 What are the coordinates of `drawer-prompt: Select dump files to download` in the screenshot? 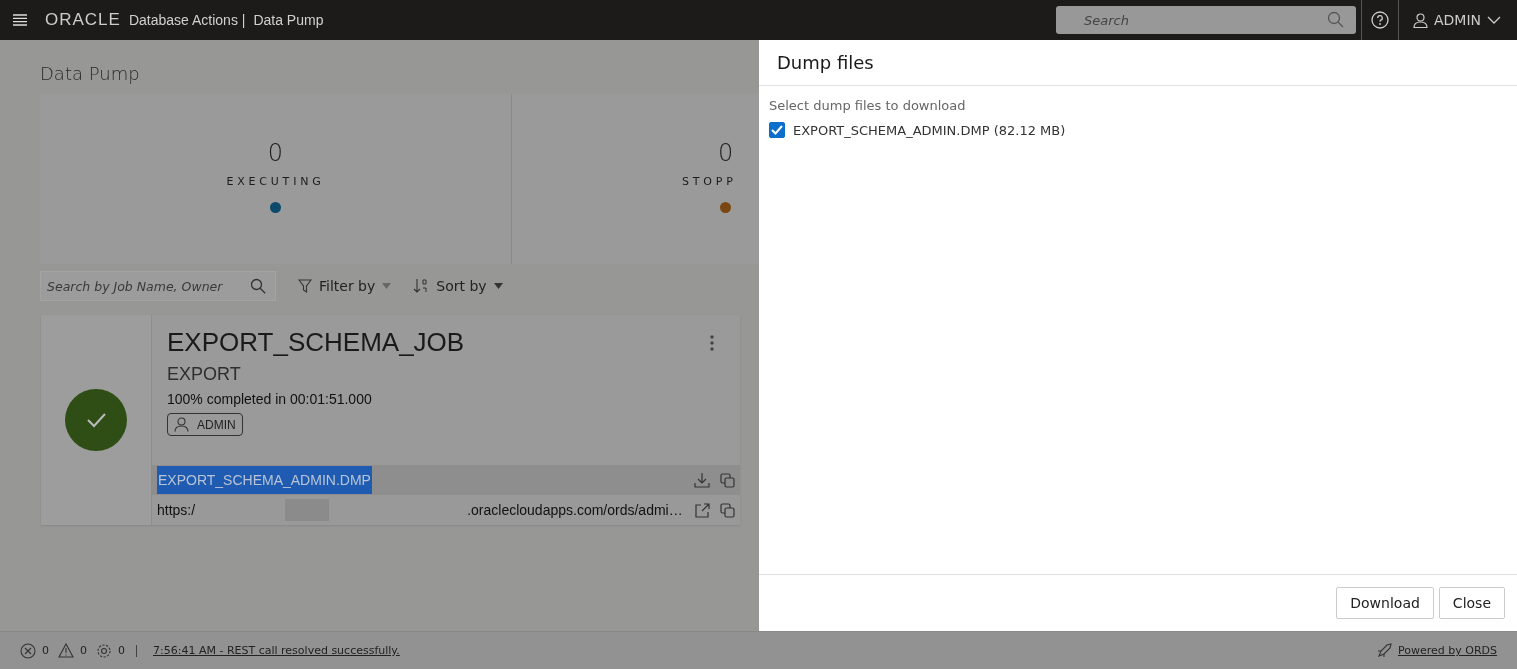 It's located at (867, 105).